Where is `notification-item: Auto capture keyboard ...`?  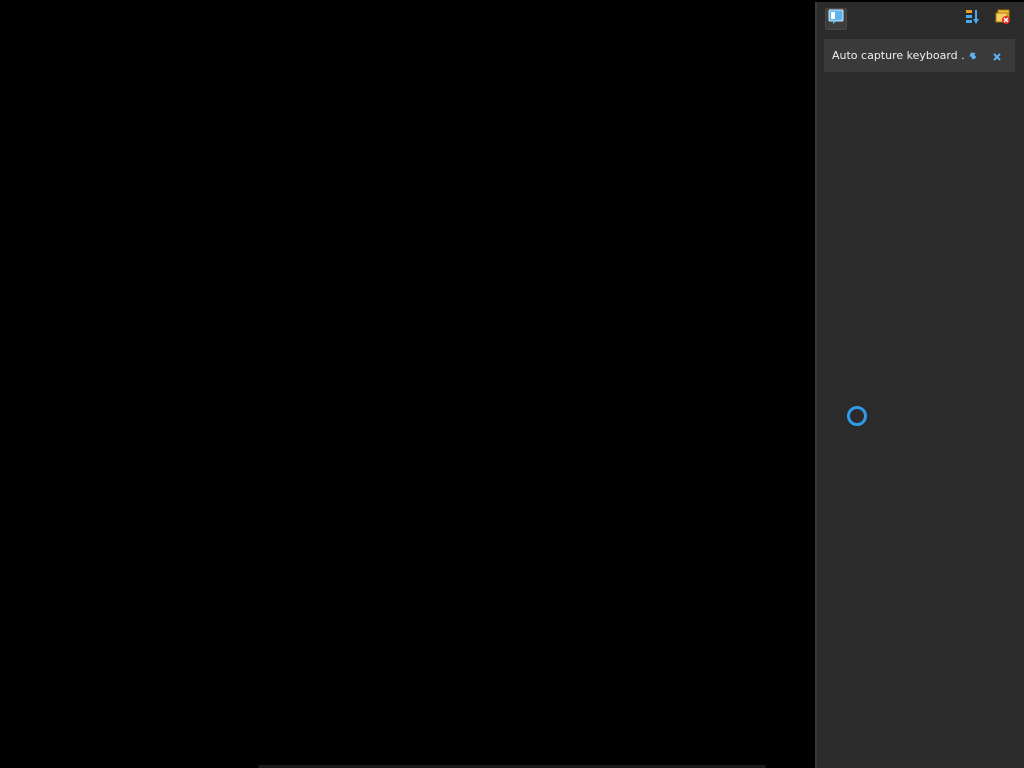 notification-item: Auto capture keyboard ... is located at coordinates (919, 55).